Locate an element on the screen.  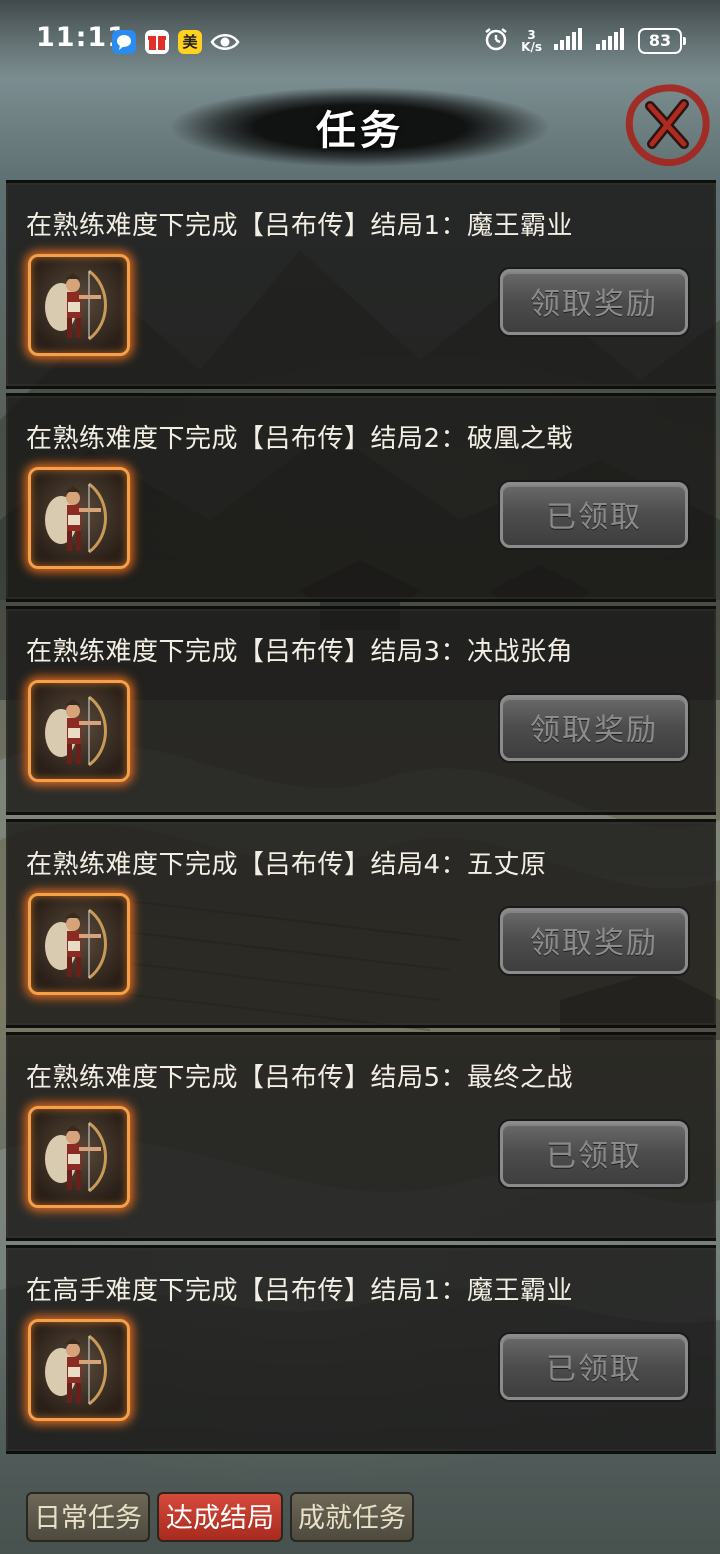
status-right-group: 3 K/s 83 is located at coordinates (584, 41).